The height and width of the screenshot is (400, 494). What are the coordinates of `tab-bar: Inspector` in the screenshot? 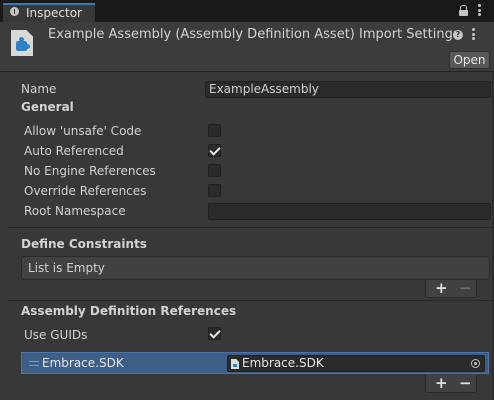 It's located at (247, 11).